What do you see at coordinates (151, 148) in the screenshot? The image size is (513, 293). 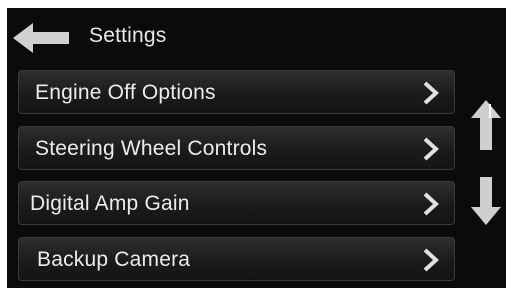 I see `menu-item-label: Steering Wheel Controls` at bounding box center [151, 148].